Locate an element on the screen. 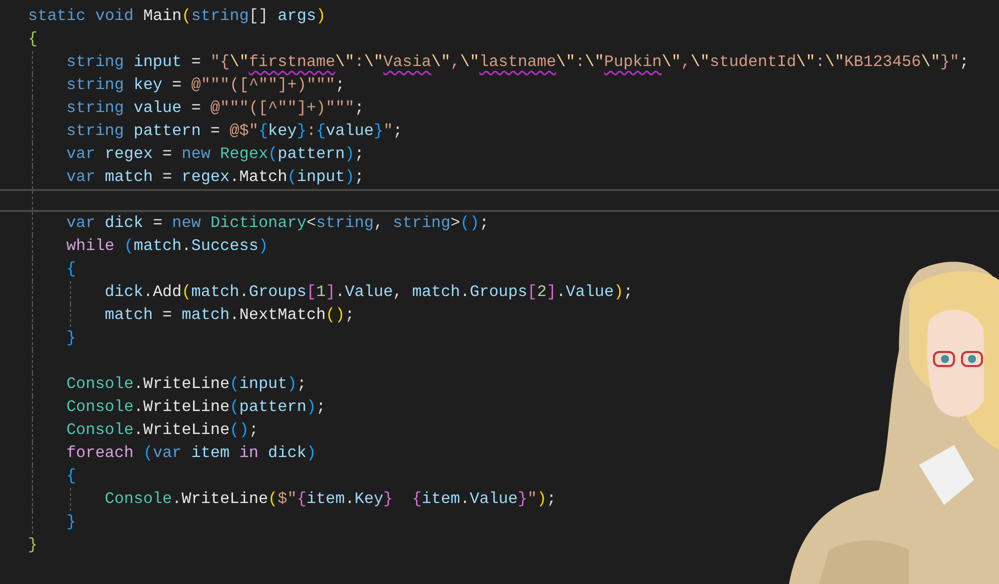  misspelled-word: firstname is located at coordinates (292, 62).